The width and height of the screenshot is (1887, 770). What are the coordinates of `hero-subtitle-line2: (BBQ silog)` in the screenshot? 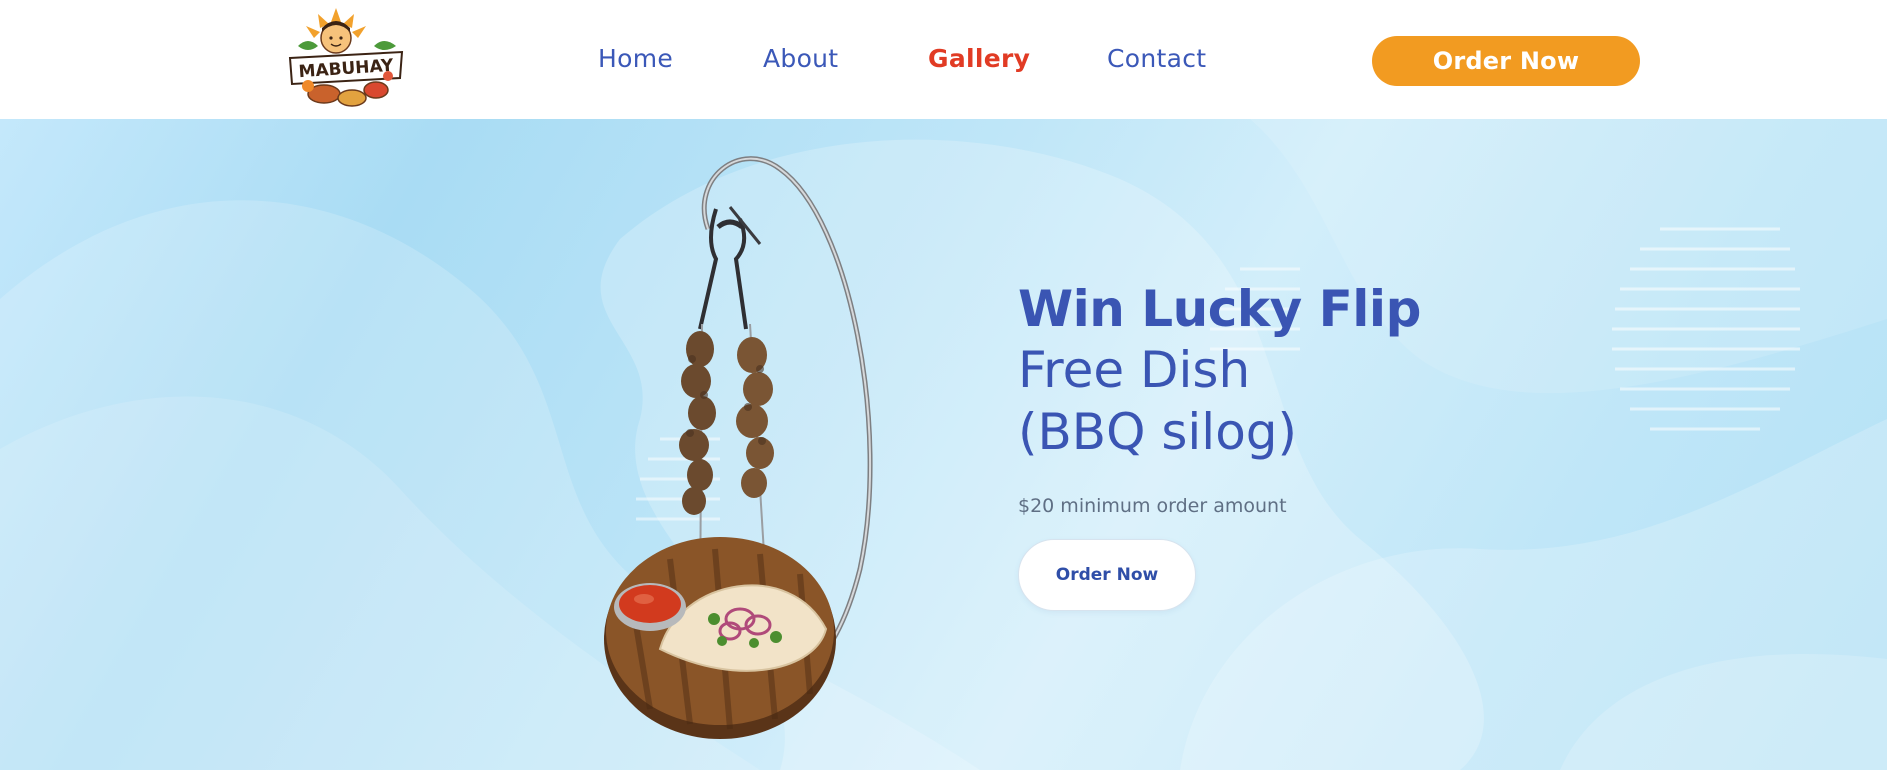 It's located at (1158, 432).